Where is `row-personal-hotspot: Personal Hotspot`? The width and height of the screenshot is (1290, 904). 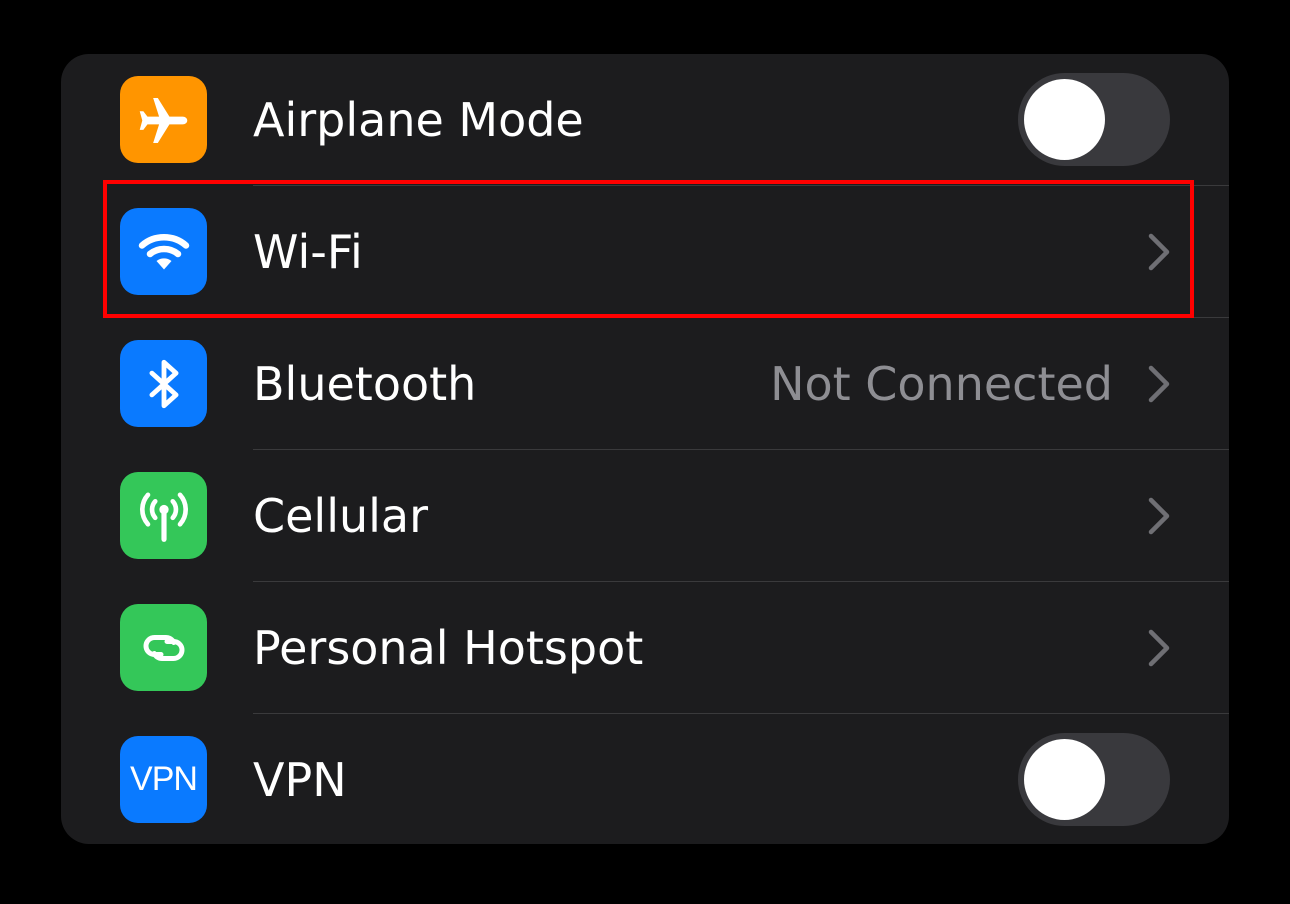 row-personal-hotspot: Personal Hotspot is located at coordinates (645, 648).